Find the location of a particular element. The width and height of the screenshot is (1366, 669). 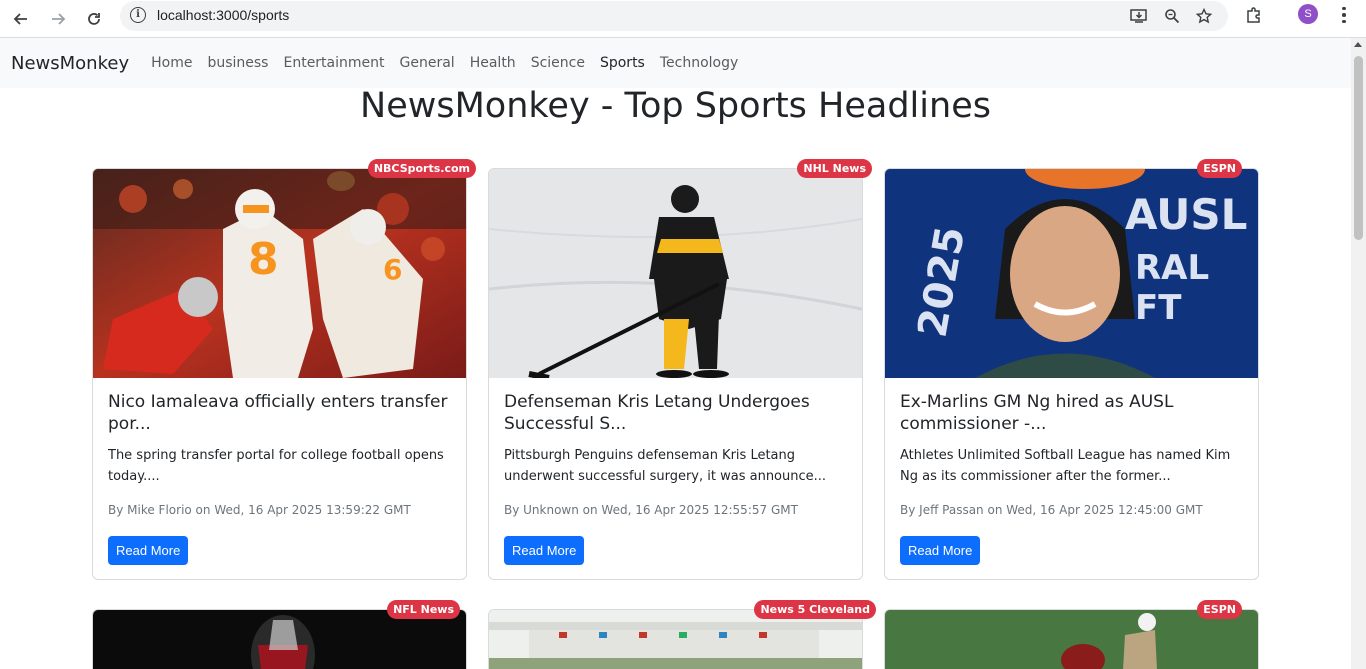

extensions-icon is located at coordinates (1254, 15).